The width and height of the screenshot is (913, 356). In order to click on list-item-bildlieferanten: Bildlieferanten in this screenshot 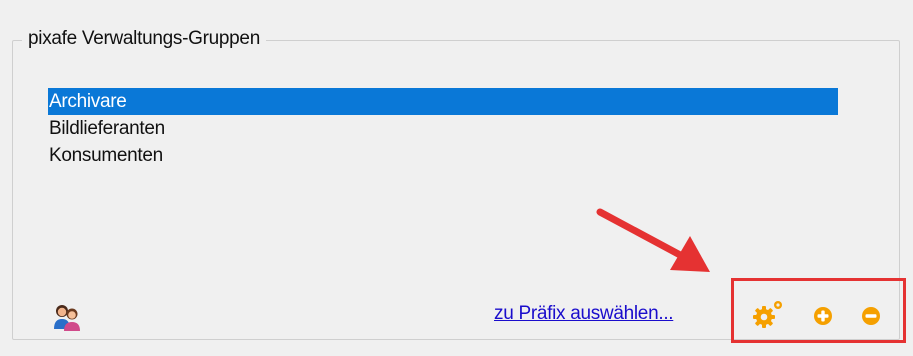, I will do `click(443, 128)`.